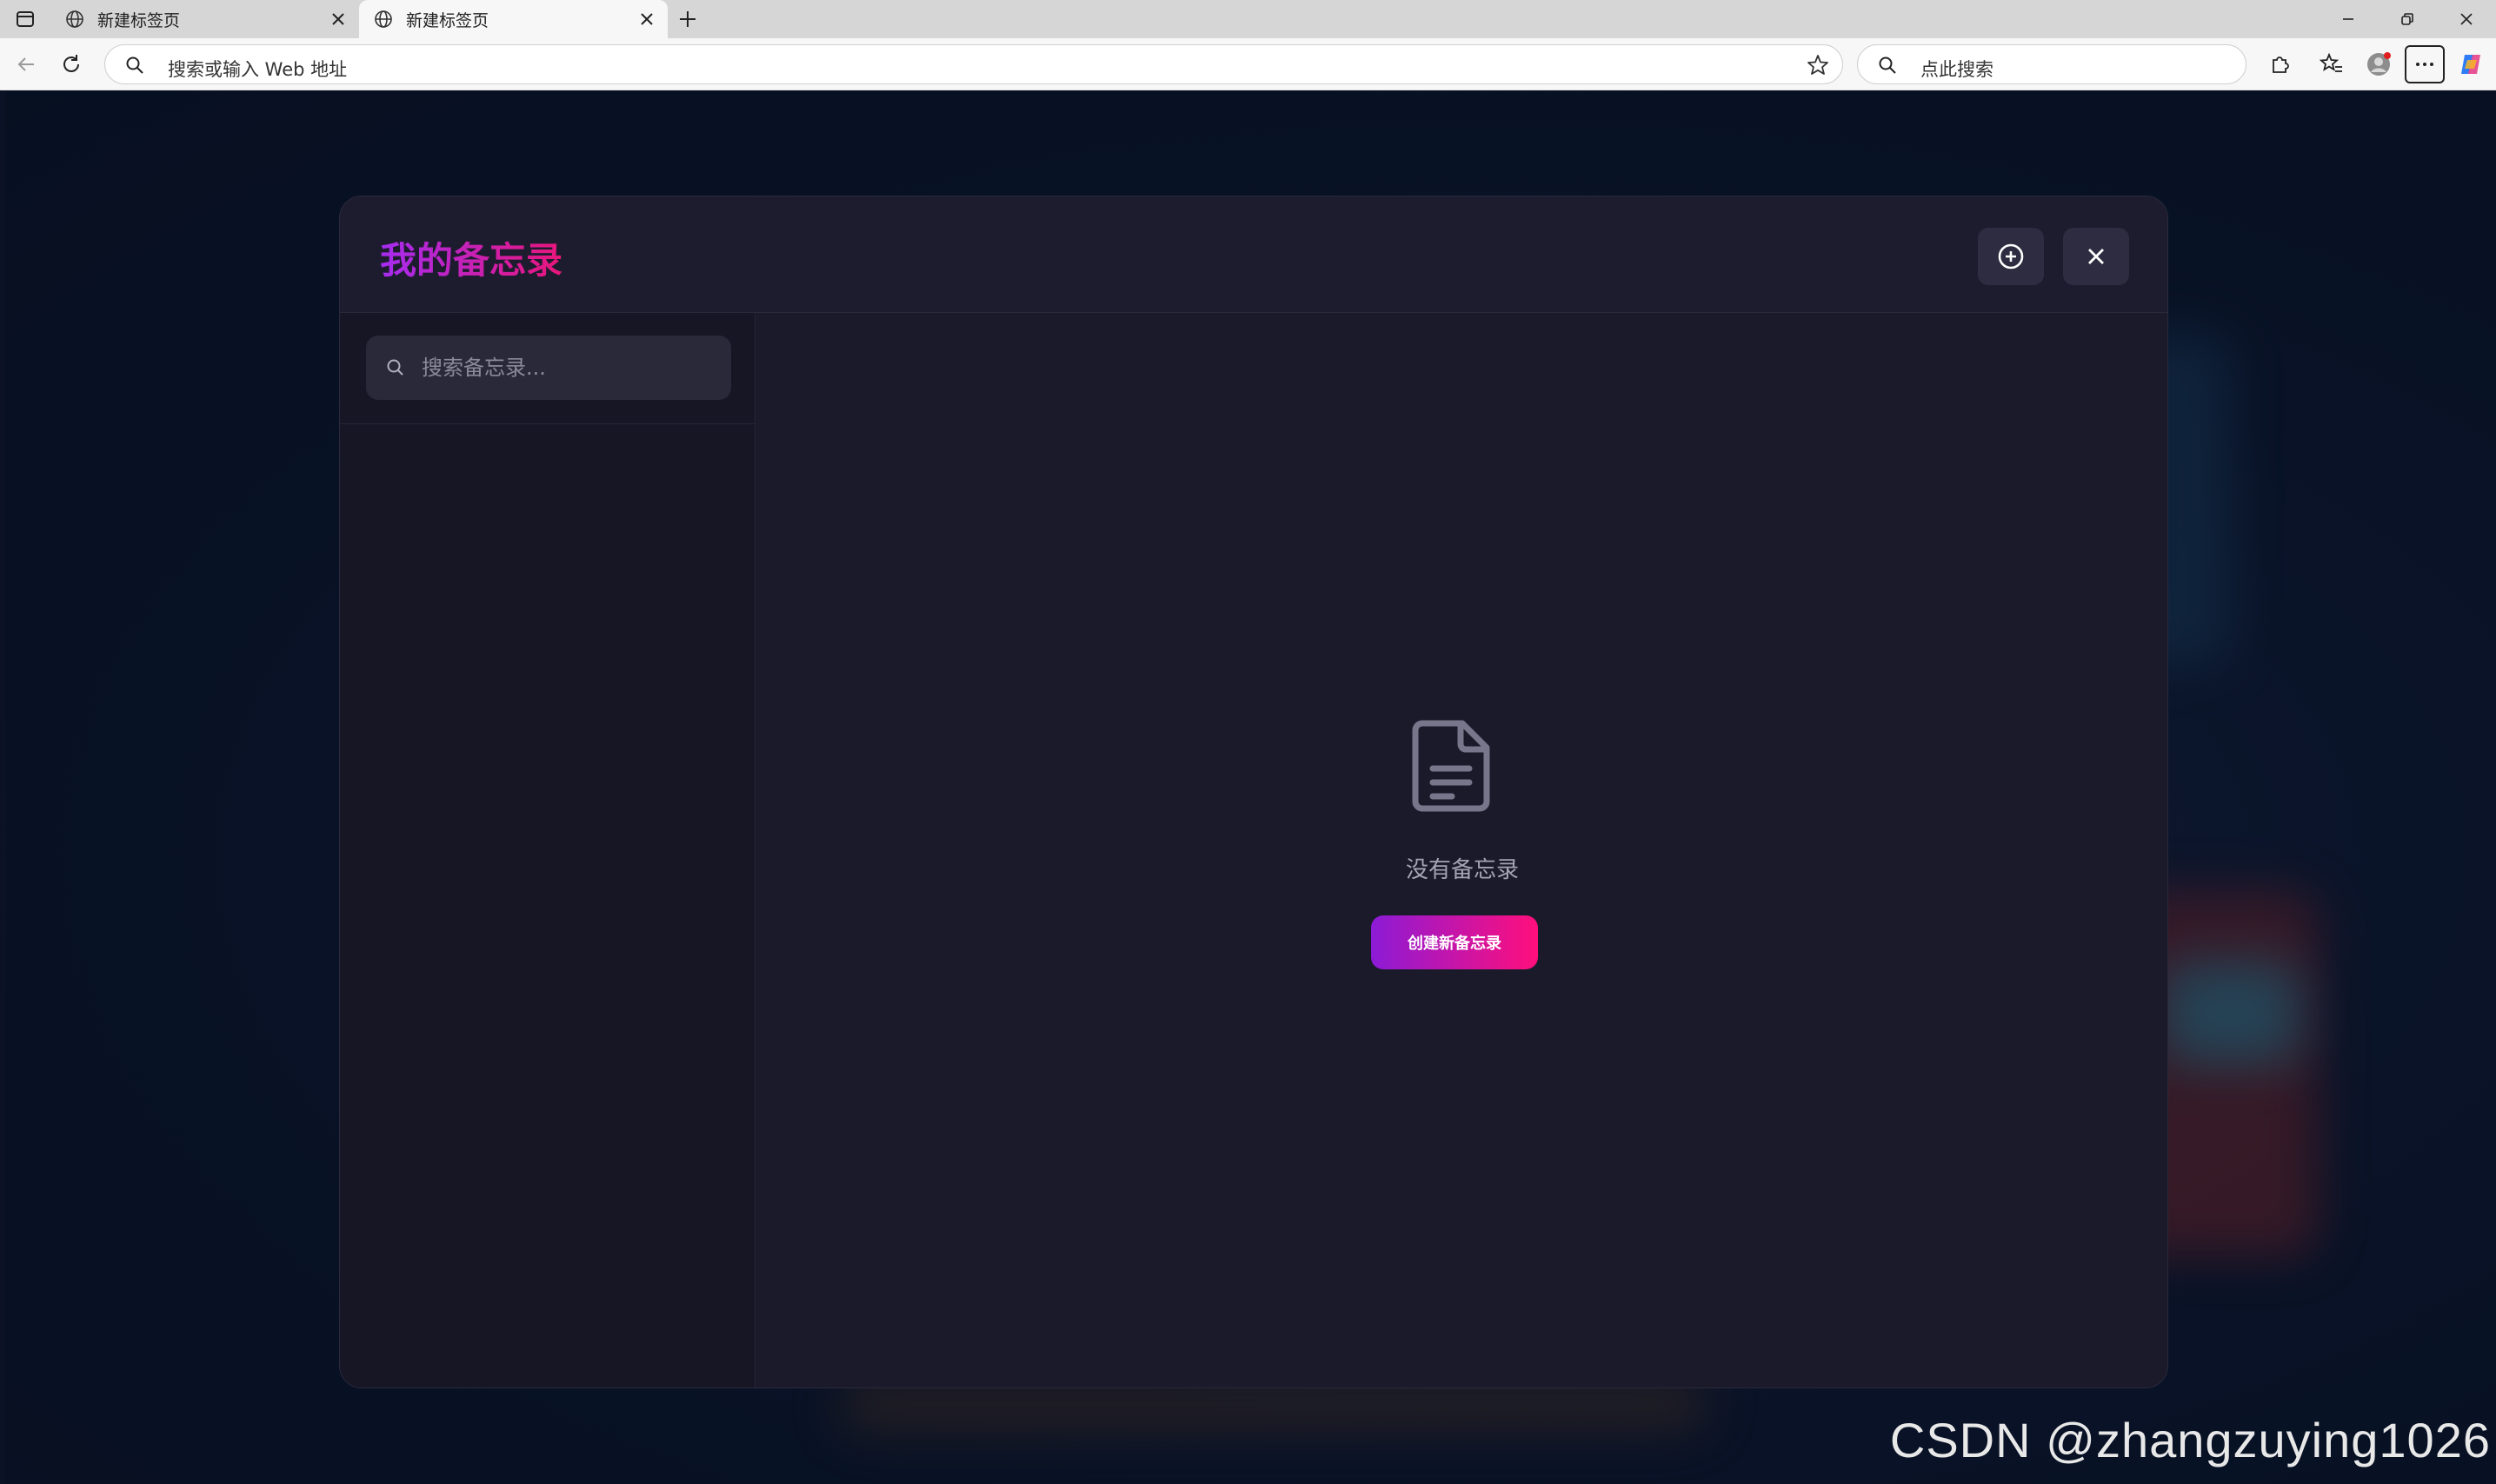 This screenshot has width=2496, height=1484. I want to click on restore-icon, so click(2407, 19).